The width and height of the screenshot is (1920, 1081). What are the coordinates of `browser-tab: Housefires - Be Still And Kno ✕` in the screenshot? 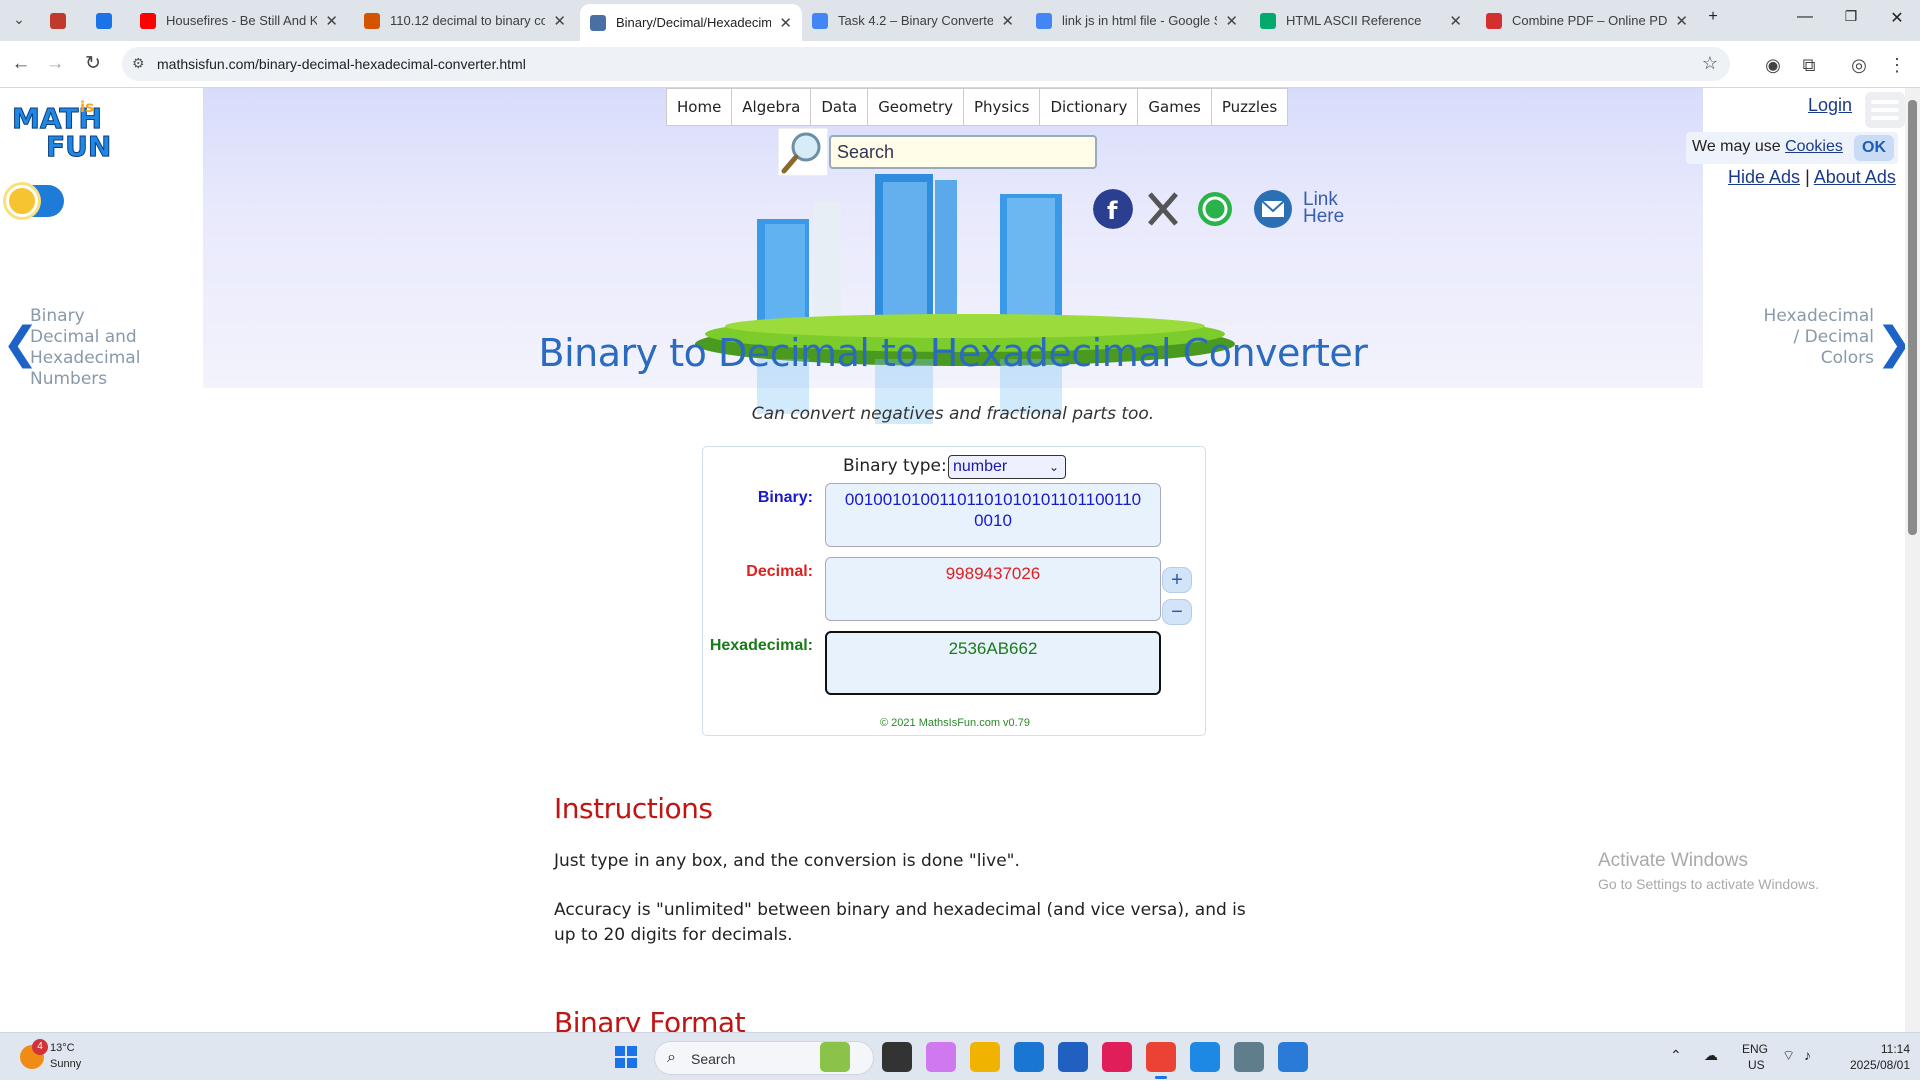 It's located at (239, 20).